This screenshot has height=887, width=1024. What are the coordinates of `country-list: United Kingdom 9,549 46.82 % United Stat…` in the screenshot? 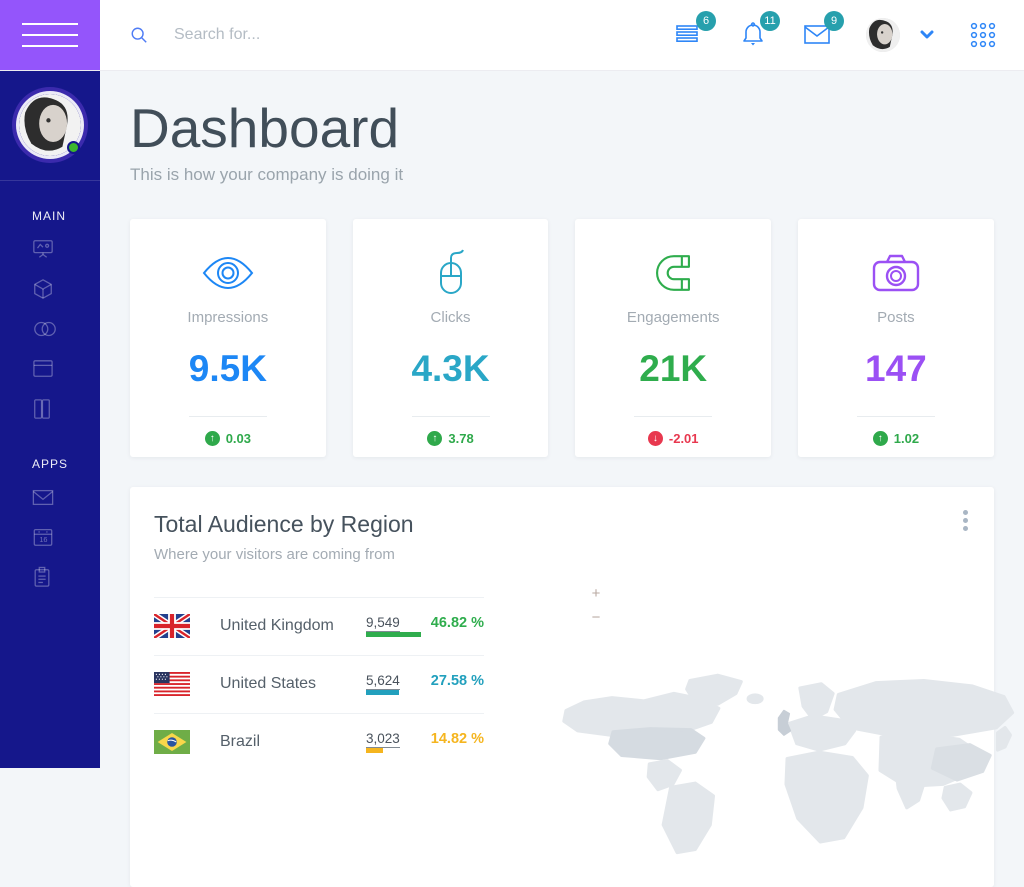 It's located at (319, 683).